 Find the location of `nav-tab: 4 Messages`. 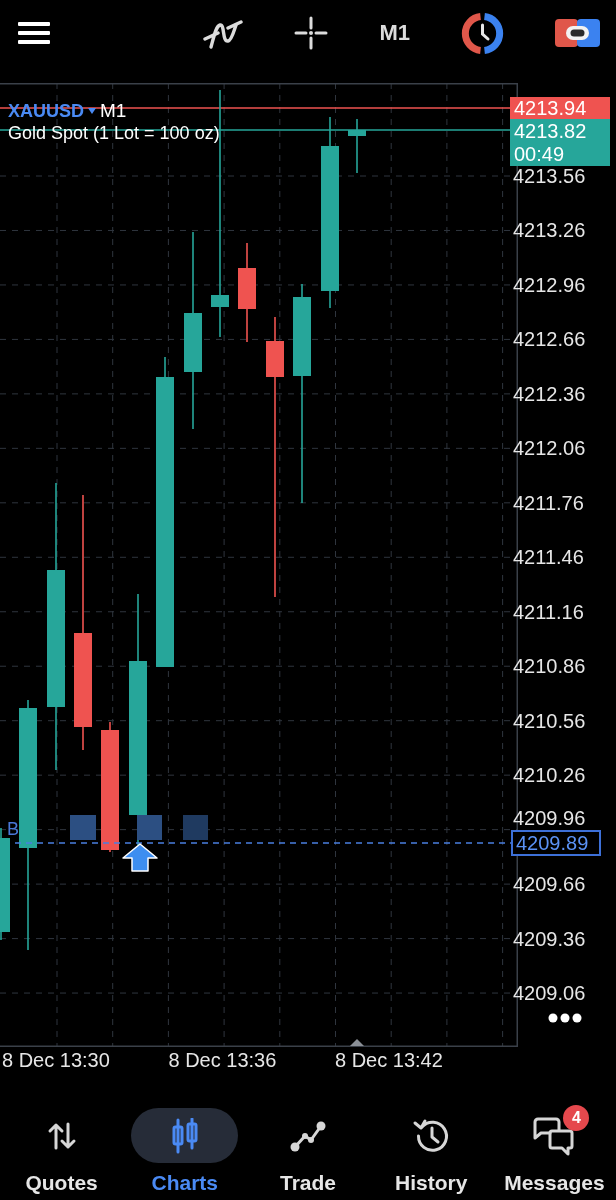

nav-tab: 4 Messages is located at coordinates (554, 1148).